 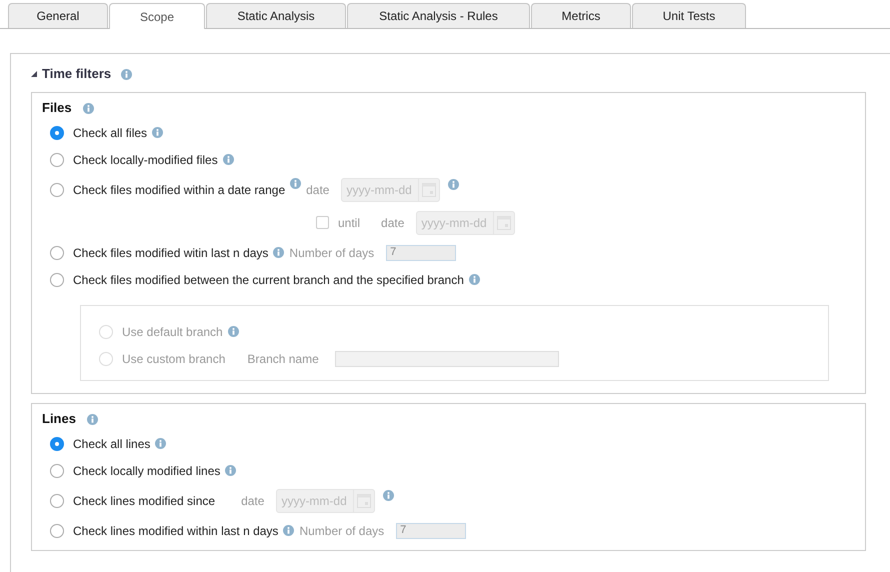 I want to click on field-label: Branch name, so click(x=283, y=359).